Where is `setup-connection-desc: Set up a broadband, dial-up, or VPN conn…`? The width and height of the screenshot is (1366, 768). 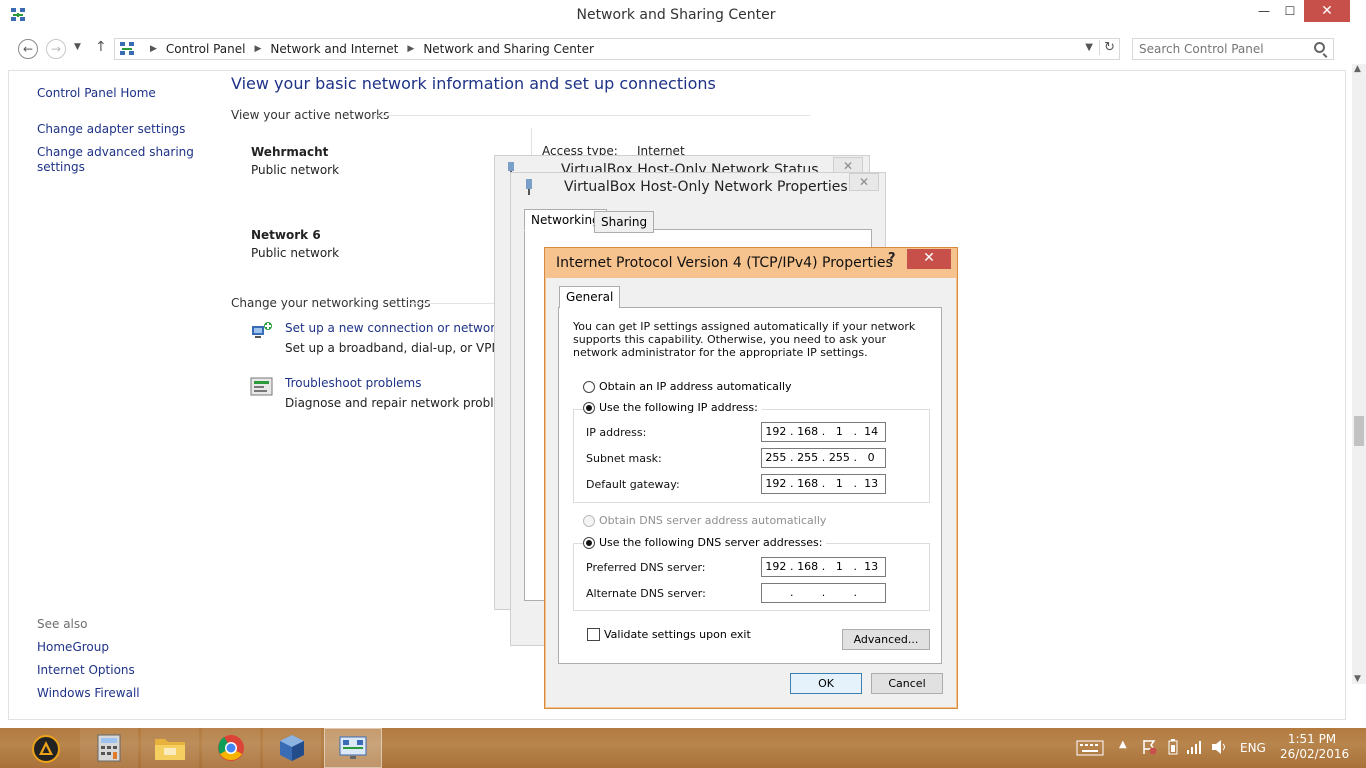
setup-connection-desc: Set up a broadband, dial-up, or VPN conn… is located at coordinates (389, 348).